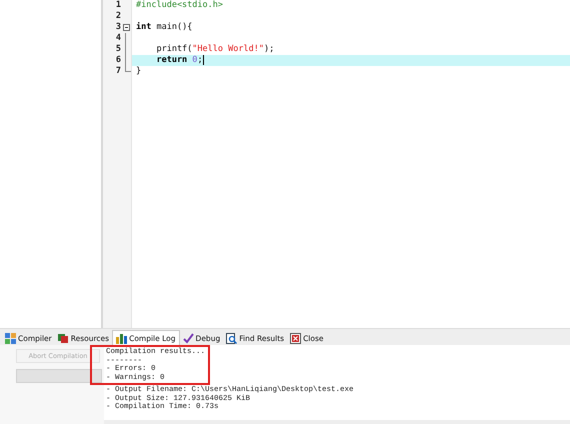 The height and width of the screenshot is (424, 570). I want to click on bar-chart-icon, so click(122, 338).